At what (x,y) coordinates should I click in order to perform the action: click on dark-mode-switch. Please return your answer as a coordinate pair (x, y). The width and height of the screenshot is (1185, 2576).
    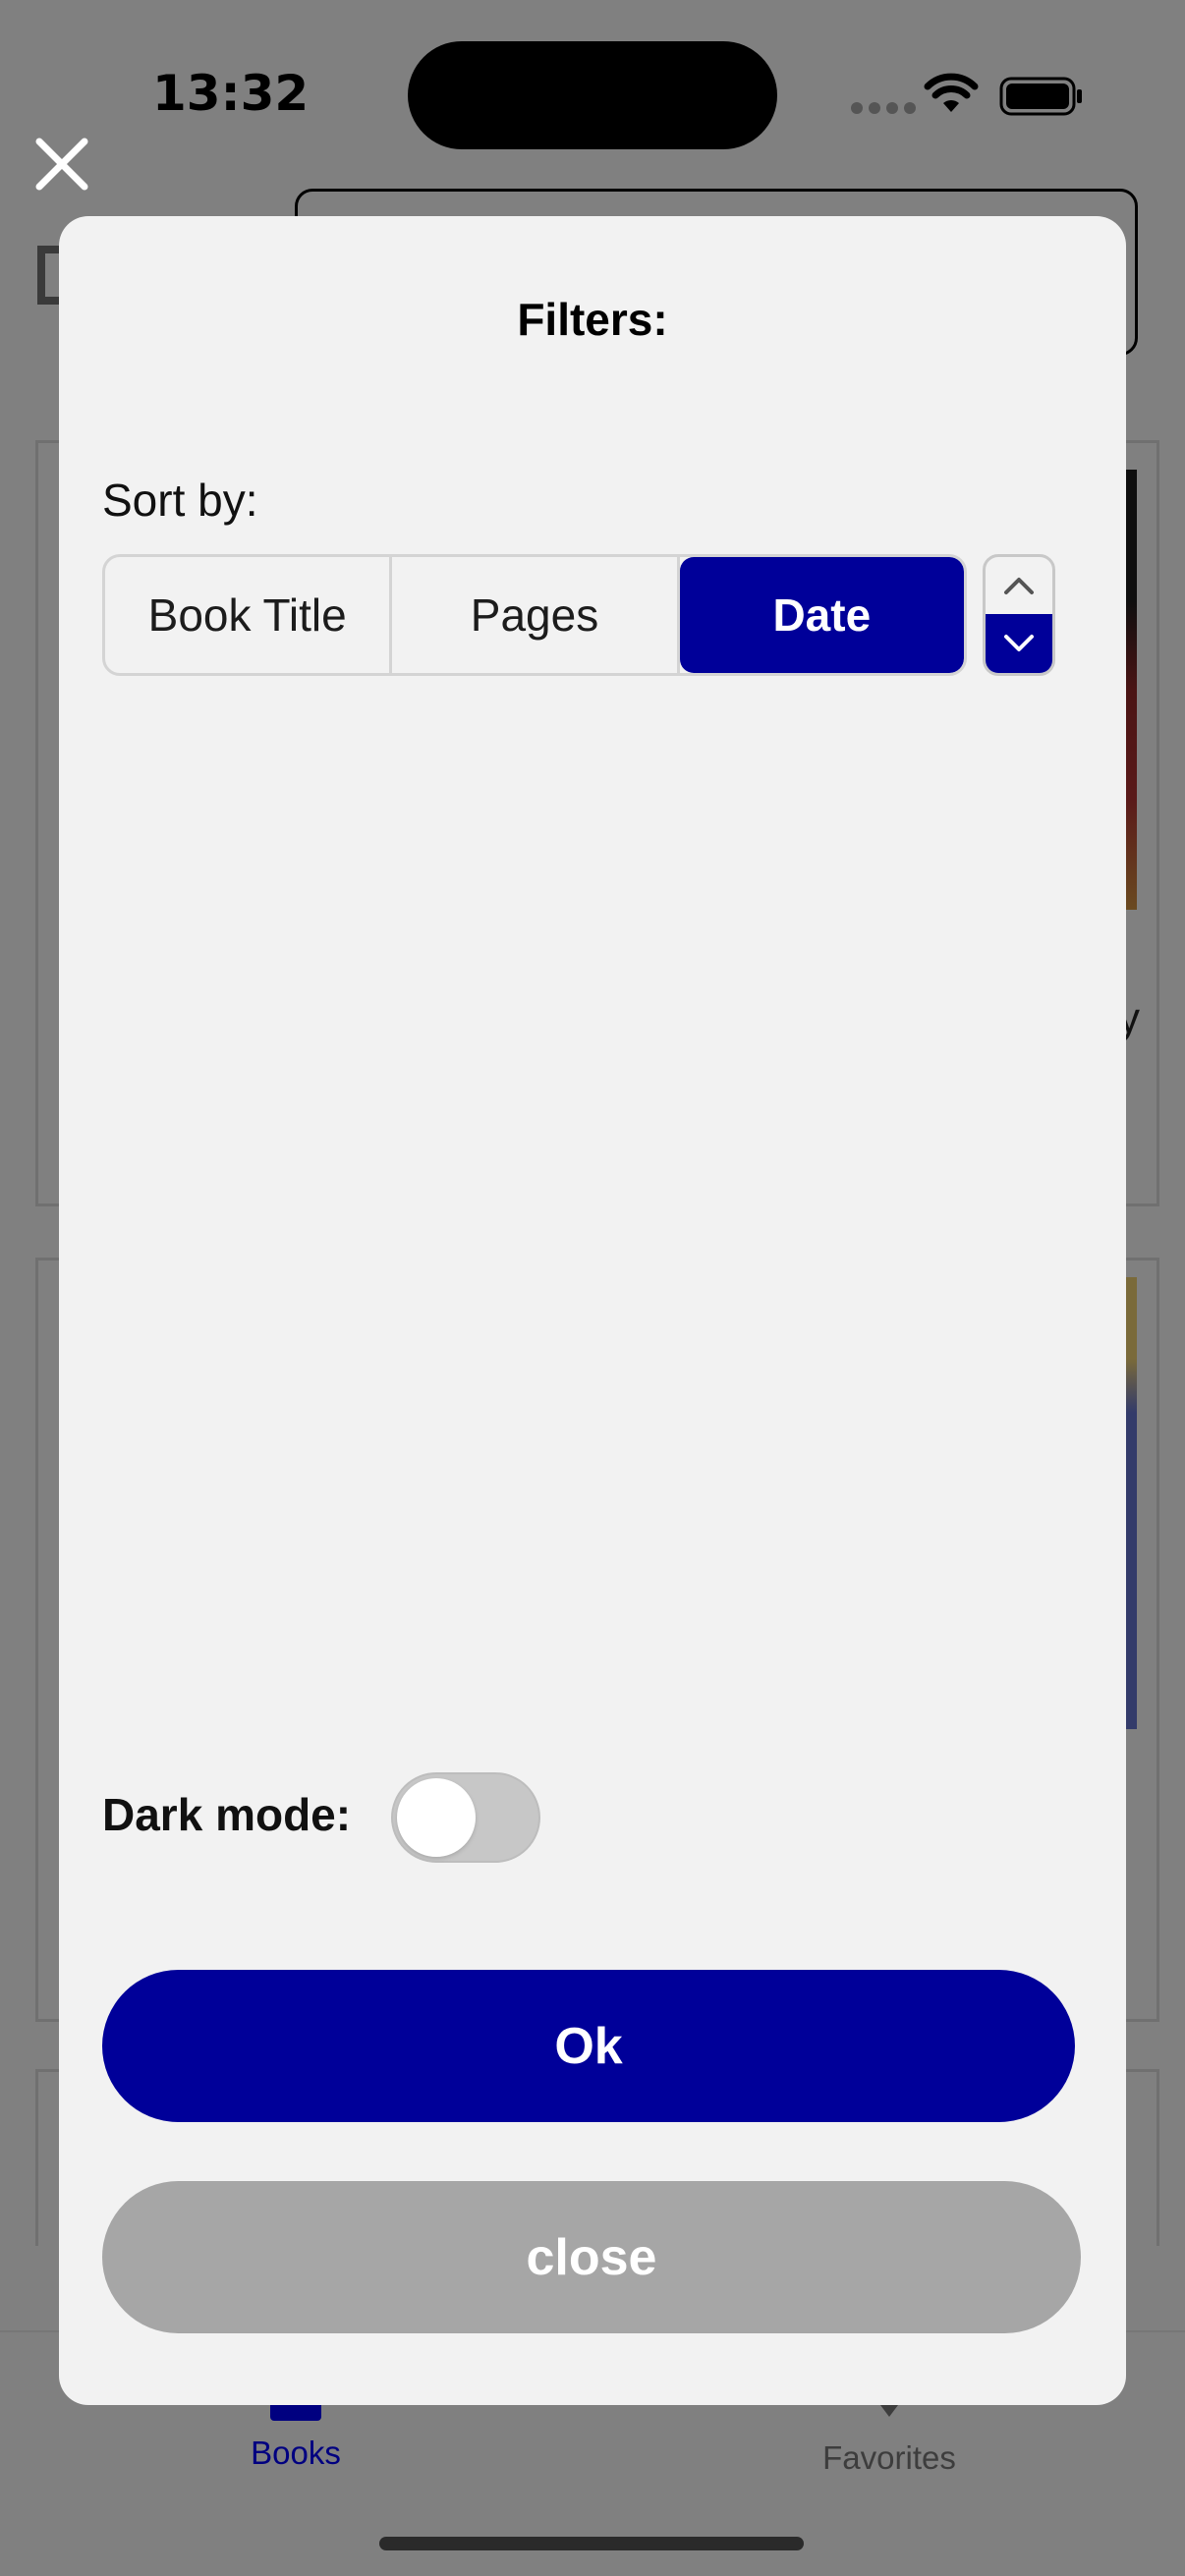
    Looking at the image, I should click on (466, 1817).